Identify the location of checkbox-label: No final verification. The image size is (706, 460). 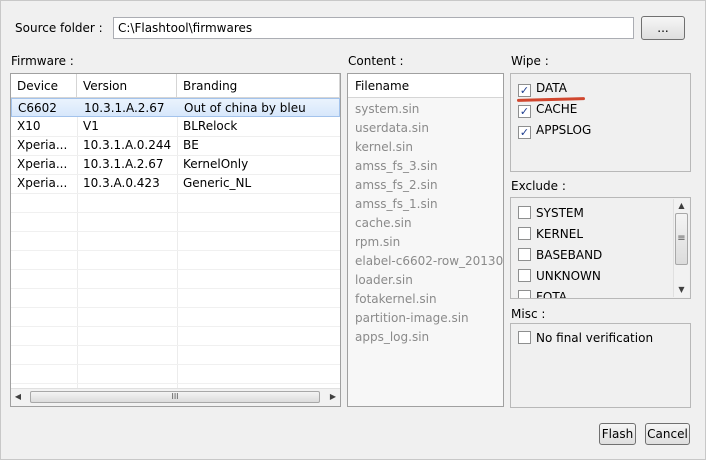
(595, 338).